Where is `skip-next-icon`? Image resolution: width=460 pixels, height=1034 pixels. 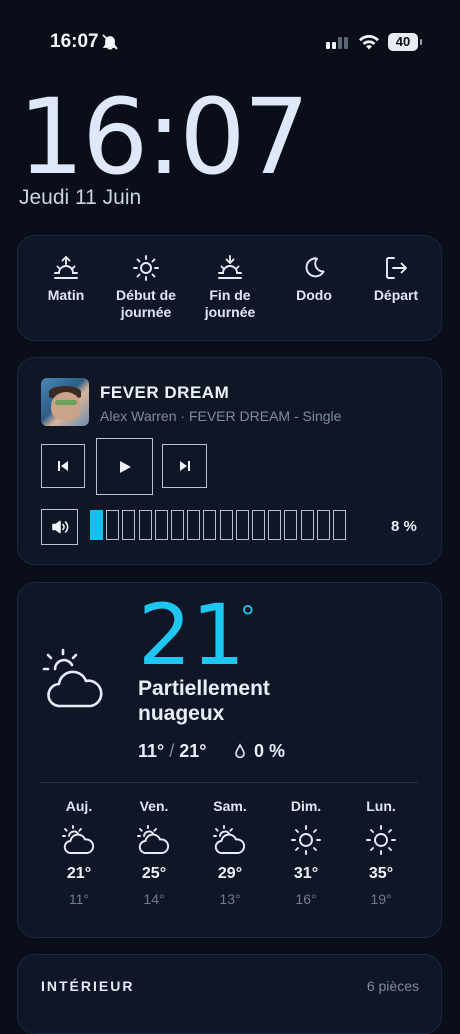
skip-next-icon is located at coordinates (184, 466).